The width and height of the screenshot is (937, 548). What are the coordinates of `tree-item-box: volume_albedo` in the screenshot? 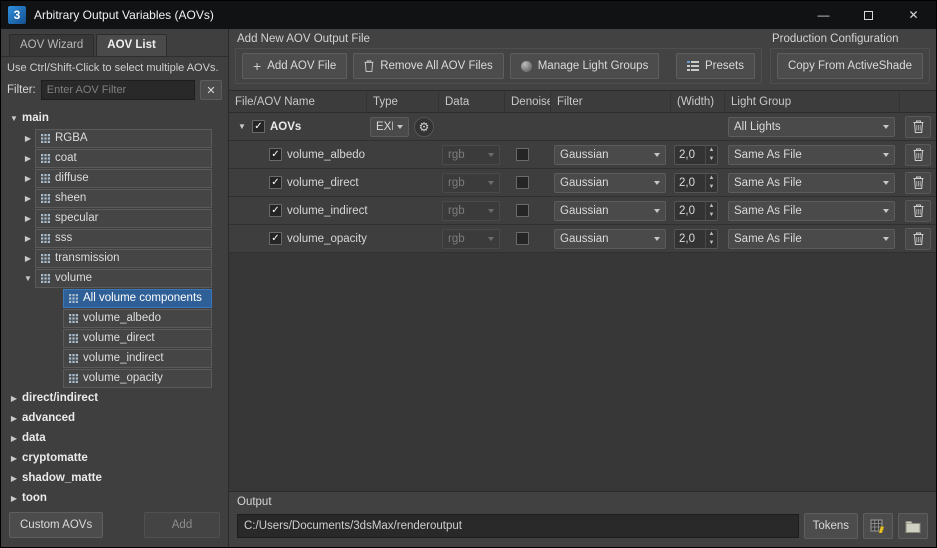 It's located at (137, 318).